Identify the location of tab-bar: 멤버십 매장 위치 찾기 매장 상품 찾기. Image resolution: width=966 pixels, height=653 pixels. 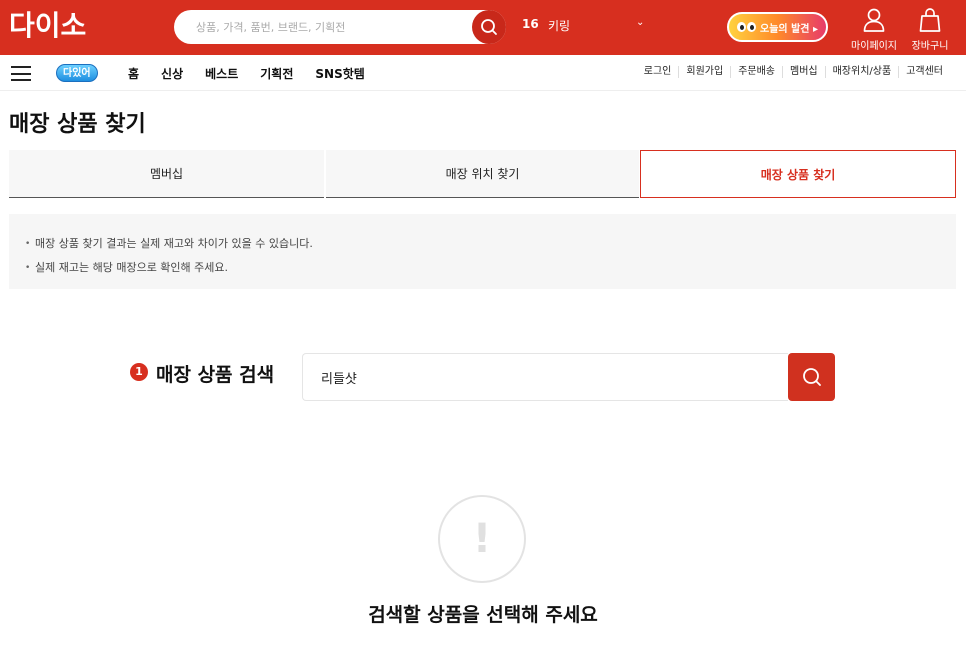
(482, 174).